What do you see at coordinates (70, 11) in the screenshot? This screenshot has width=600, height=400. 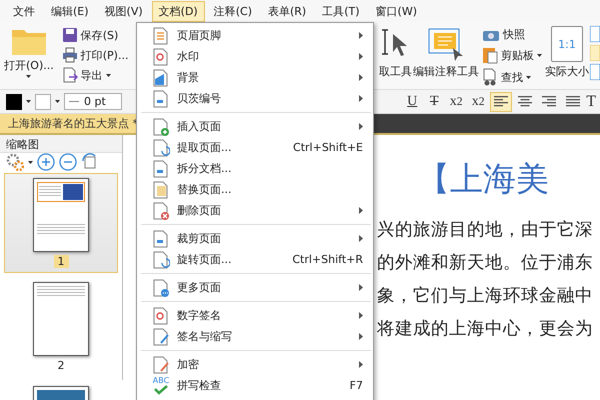 I see `menu-item: 编辑(E)` at bounding box center [70, 11].